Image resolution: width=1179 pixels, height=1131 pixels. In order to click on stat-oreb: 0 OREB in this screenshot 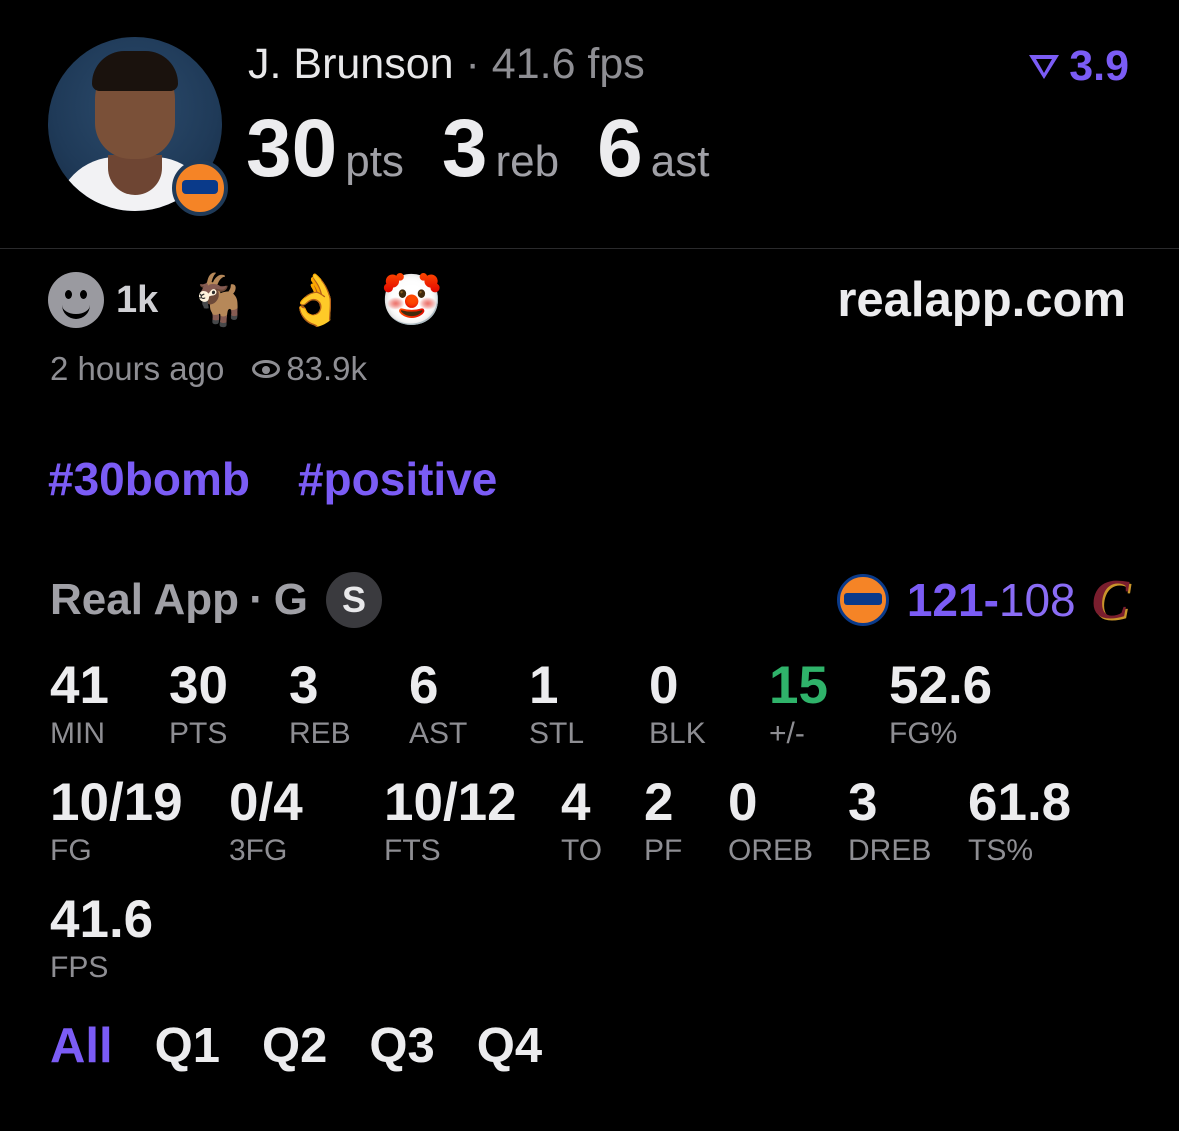, I will do `click(770, 823)`.